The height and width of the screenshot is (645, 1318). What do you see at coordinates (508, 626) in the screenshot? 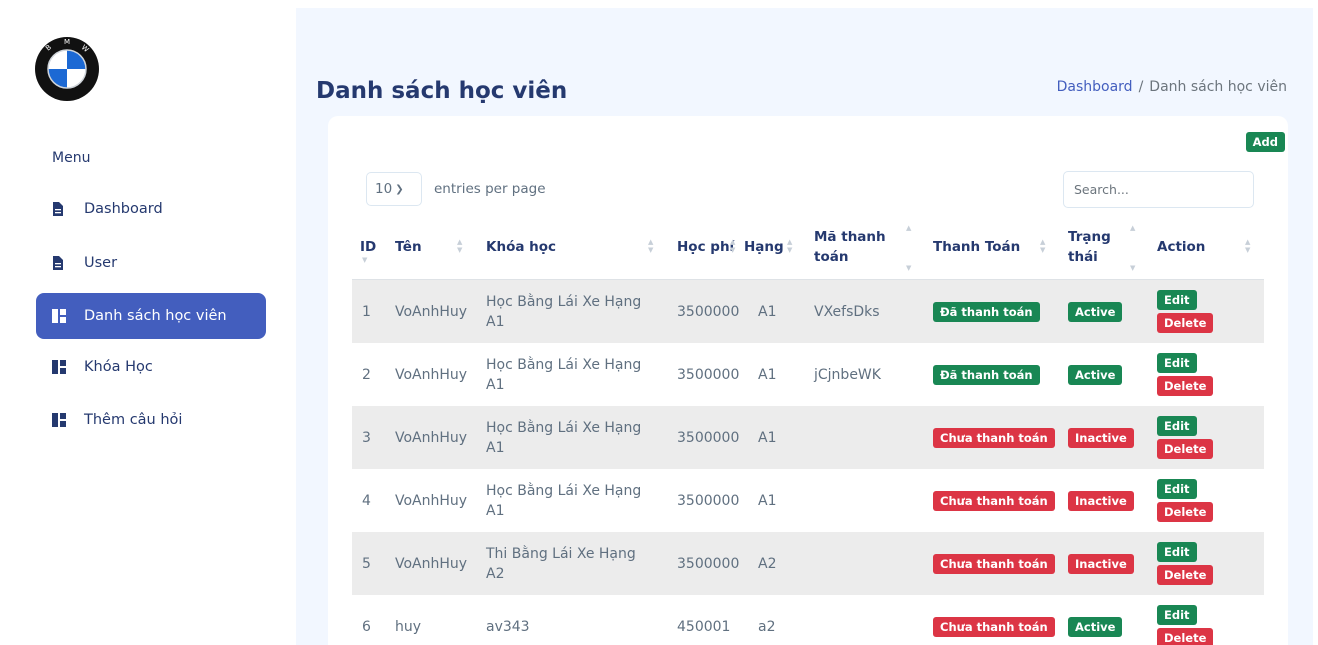
I see `cell-course: av343` at bounding box center [508, 626].